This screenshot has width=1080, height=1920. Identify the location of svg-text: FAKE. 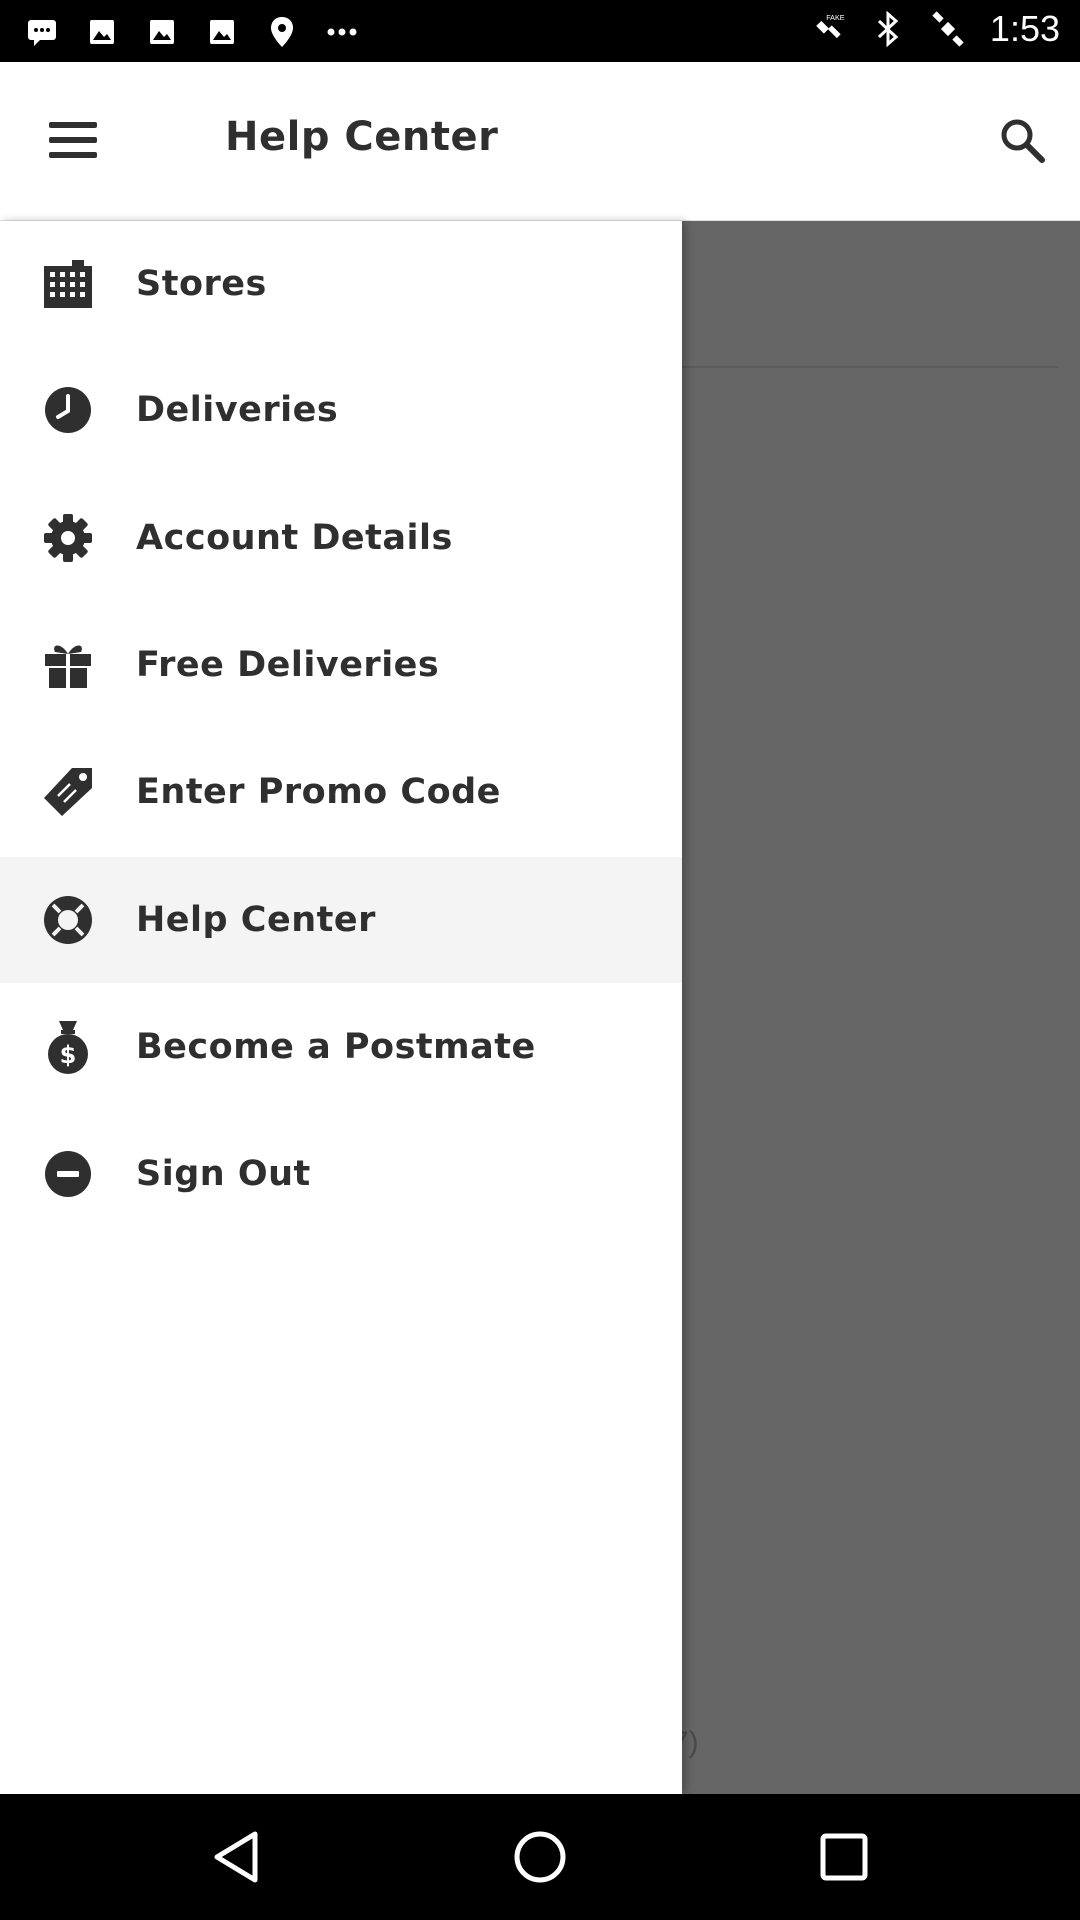
(835, 17).